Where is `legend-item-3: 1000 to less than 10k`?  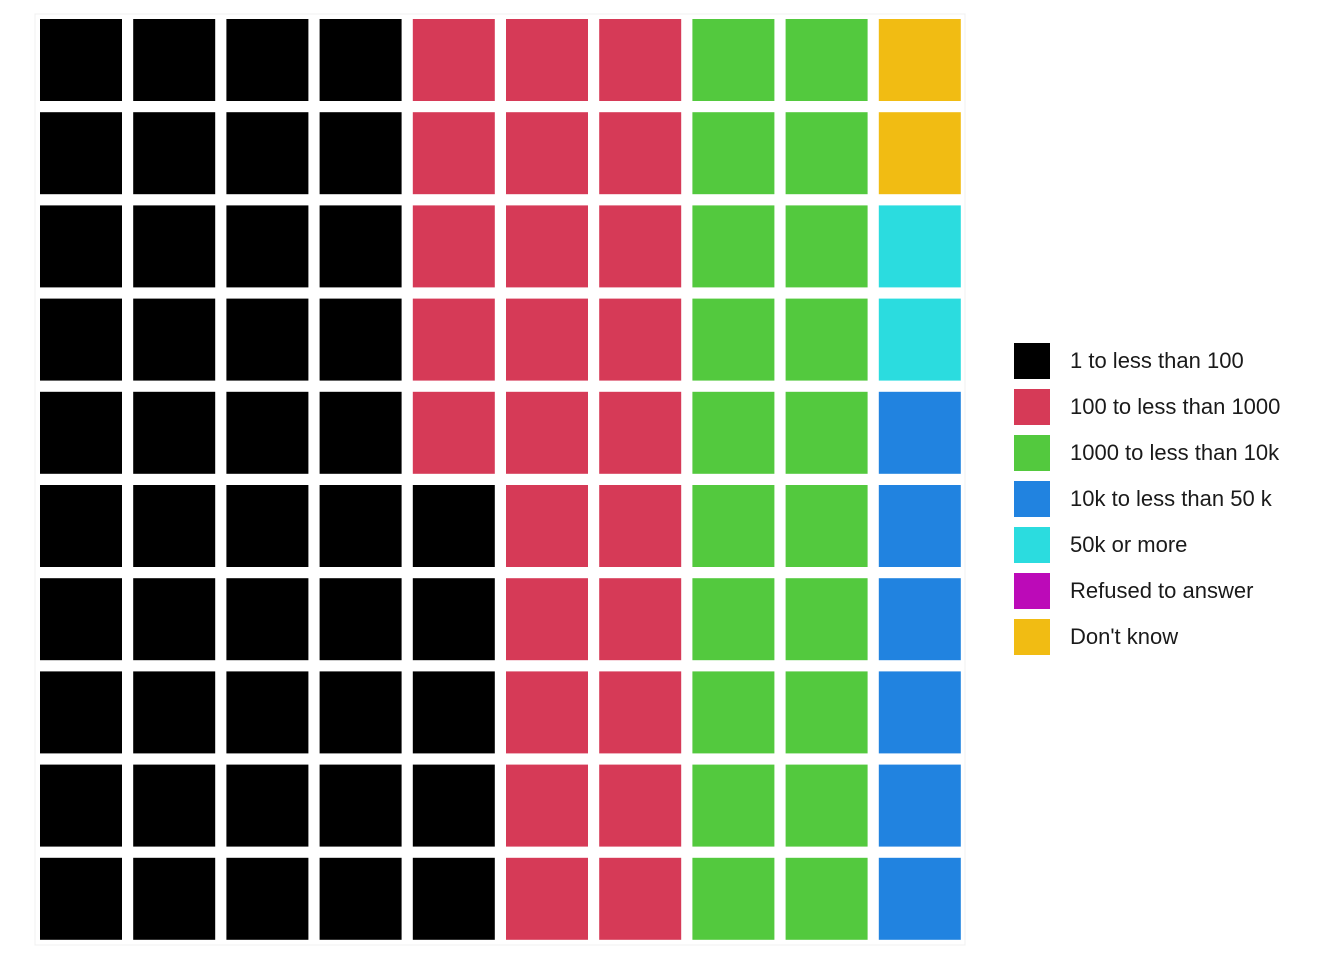
legend-item-3: 1000 to less than 10k is located at coordinates (1147, 453).